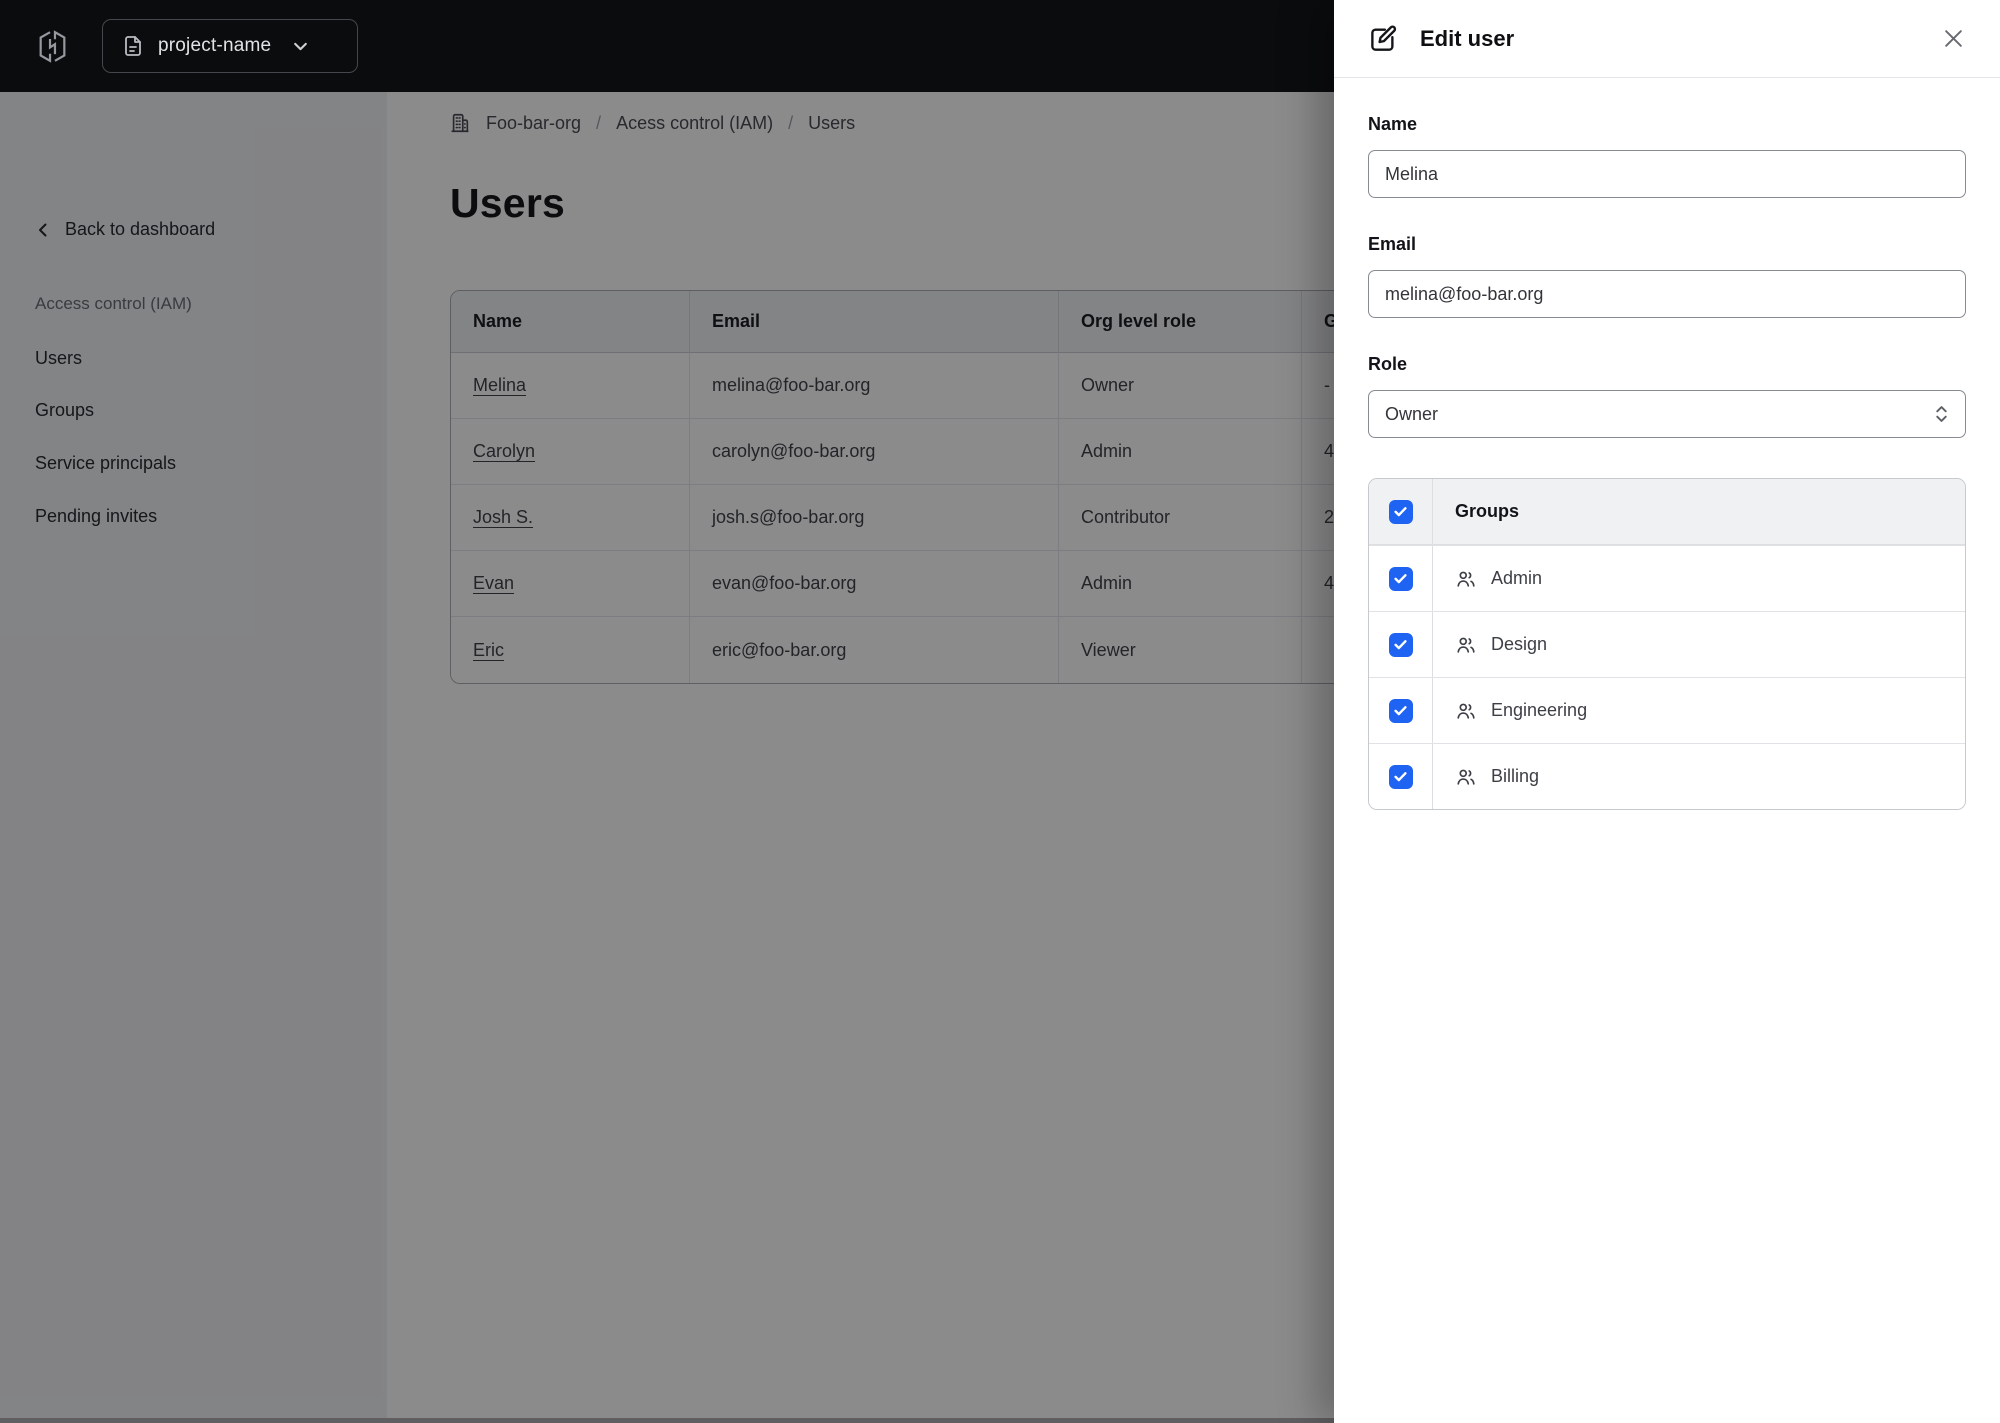  I want to click on group-row-engineering: Engineering, so click(1667, 710).